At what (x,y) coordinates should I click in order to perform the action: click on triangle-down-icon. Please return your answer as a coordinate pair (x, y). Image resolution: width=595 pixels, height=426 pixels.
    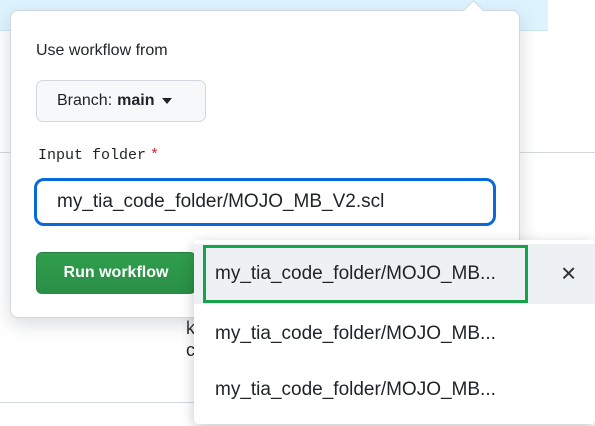
    Looking at the image, I should click on (167, 101).